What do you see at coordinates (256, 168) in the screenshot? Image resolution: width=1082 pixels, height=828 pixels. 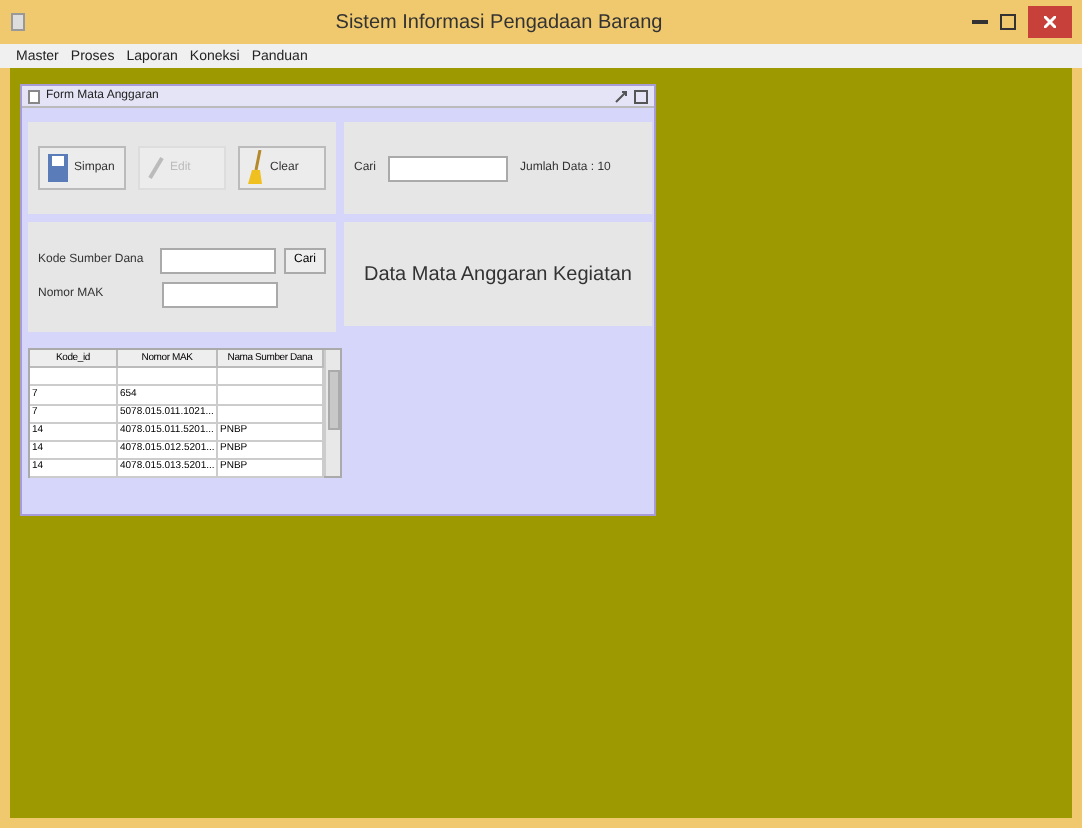 I see `broom-icon` at bounding box center [256, 168].